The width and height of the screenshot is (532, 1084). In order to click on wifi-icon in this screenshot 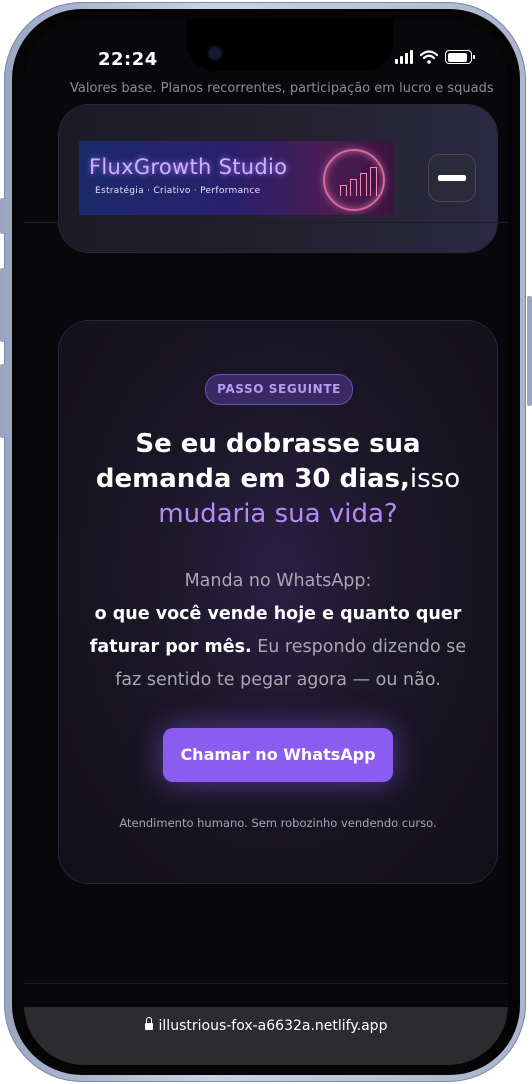, I will do `click(429, 57)`.